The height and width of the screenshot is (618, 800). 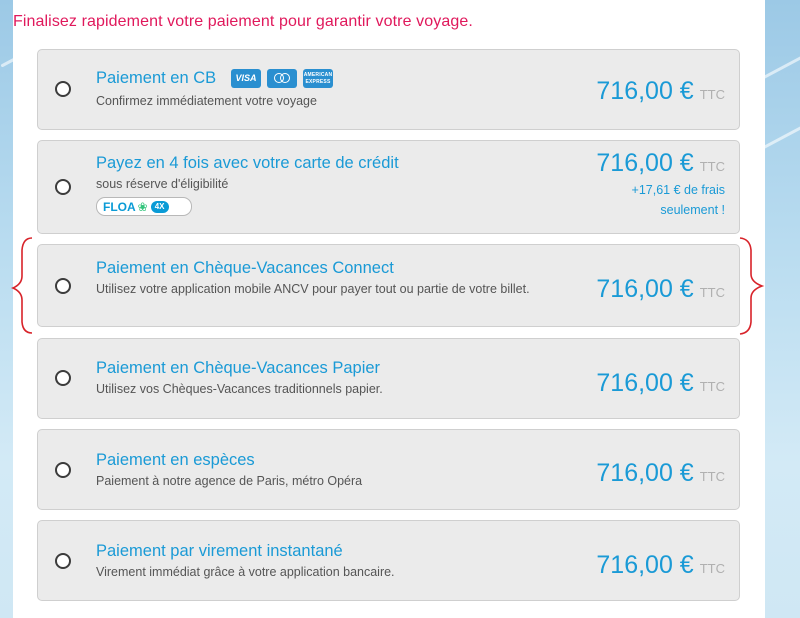 What do you see at coordinates (678, 190) in the screenshot?
I see `fee-line: +17,61 € de frais` at bounding box center [678, 190].